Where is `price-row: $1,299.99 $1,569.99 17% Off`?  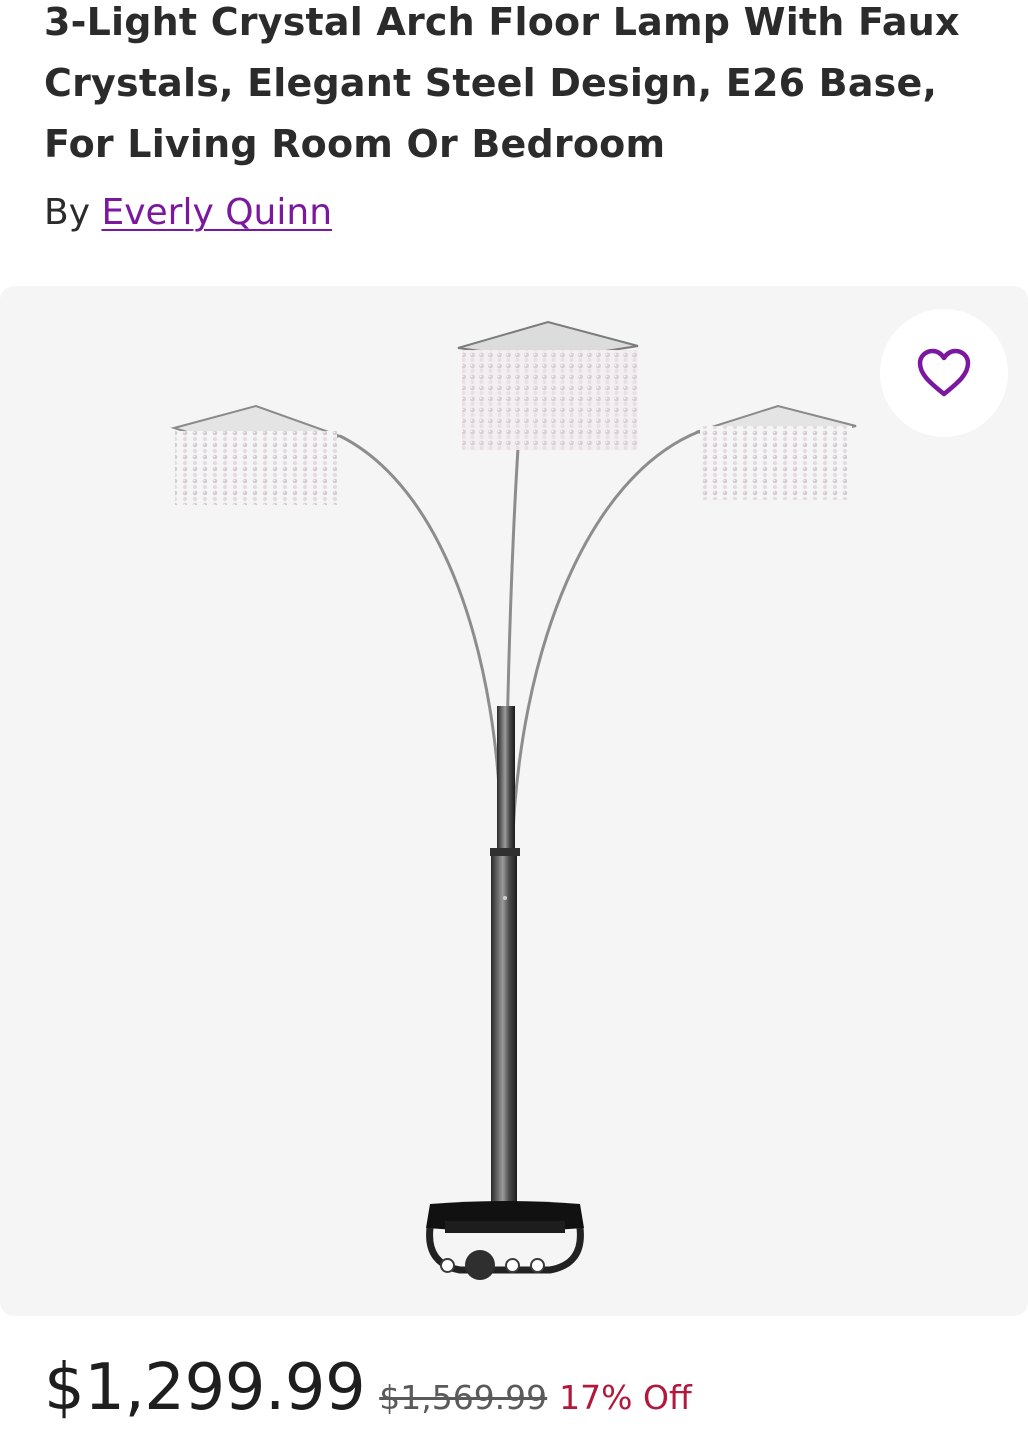
price-row: $1,299.99 $1,569.99 17% Off is located at coordinates (368, 1388).